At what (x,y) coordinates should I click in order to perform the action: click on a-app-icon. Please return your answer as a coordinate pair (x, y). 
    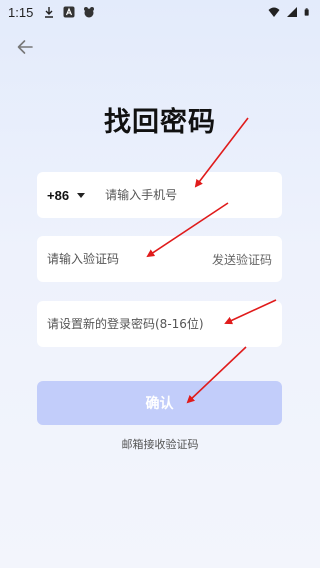
    Looking at the image, I should click on (69, 12).